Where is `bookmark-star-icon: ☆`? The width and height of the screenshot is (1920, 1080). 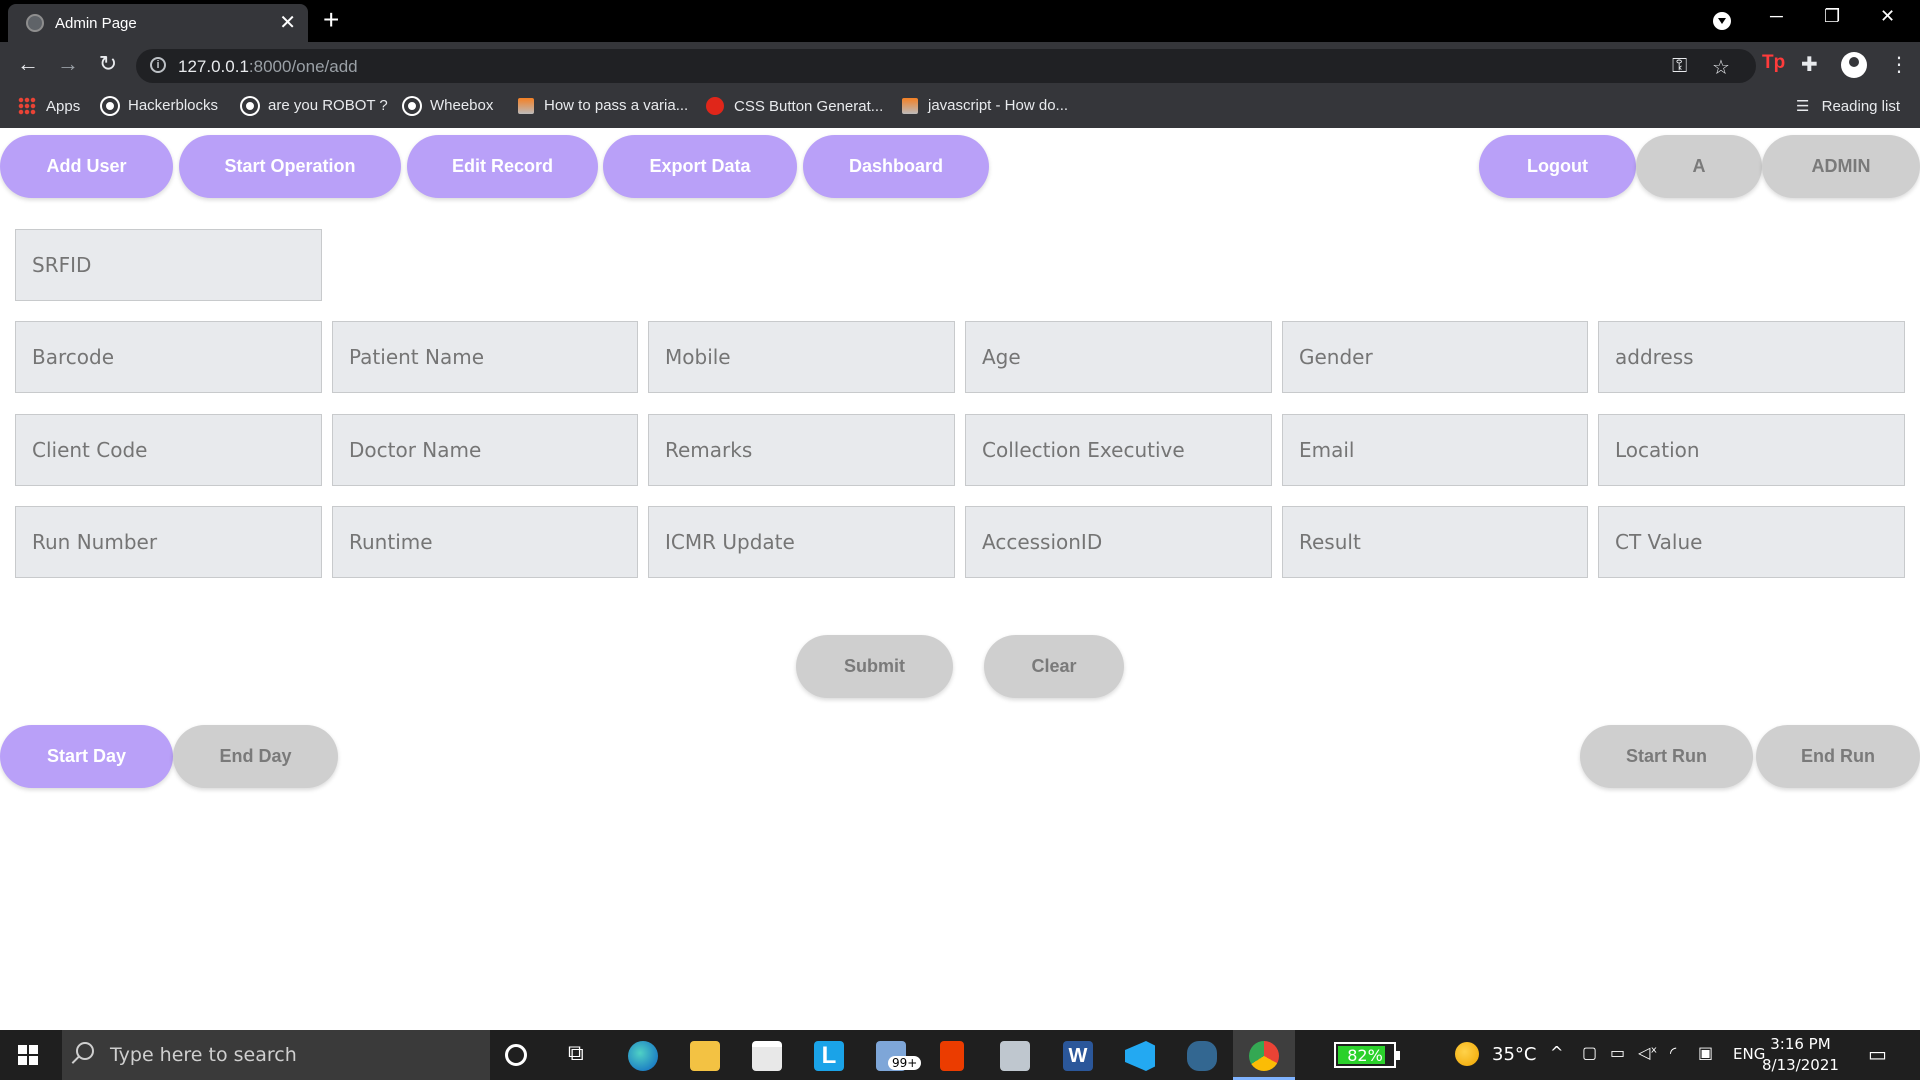 bookmark-star-icon: ☆ is located at coordinates (1721, 67).